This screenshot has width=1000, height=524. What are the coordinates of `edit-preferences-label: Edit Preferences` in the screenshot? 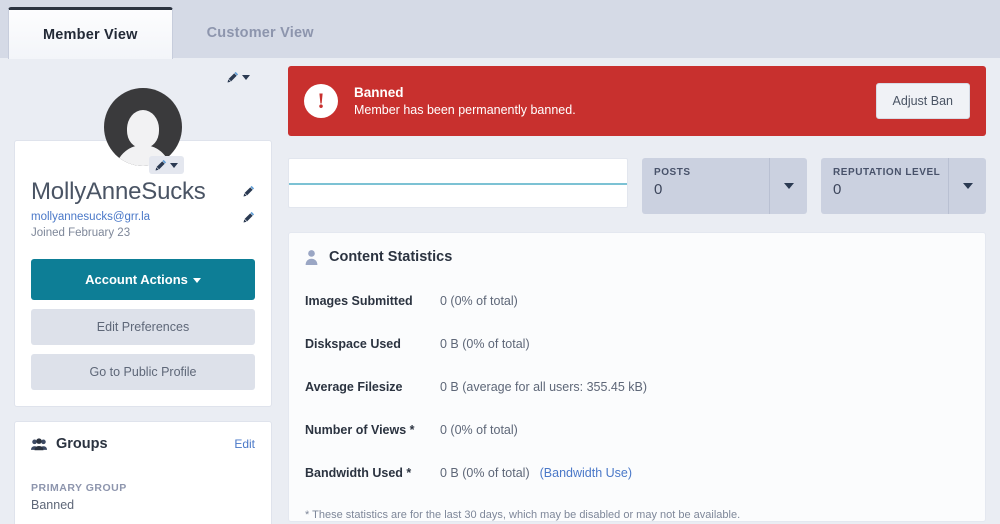 It's located at (143, 327).